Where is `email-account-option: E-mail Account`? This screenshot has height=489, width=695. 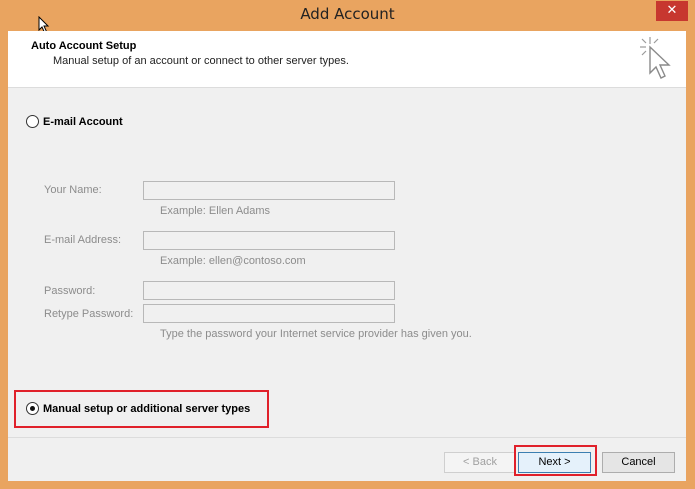
email-account-option: E-mail Account is located at coordinates (74, 121).